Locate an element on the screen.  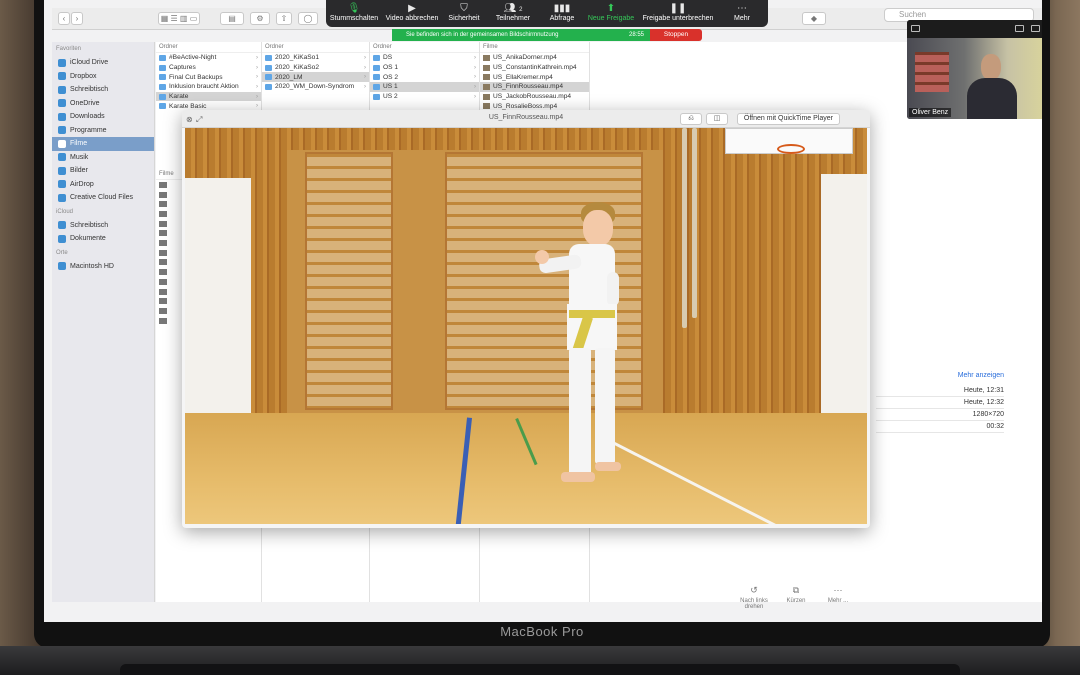
list-item: US 2 › is located at coordinates (424, 97).